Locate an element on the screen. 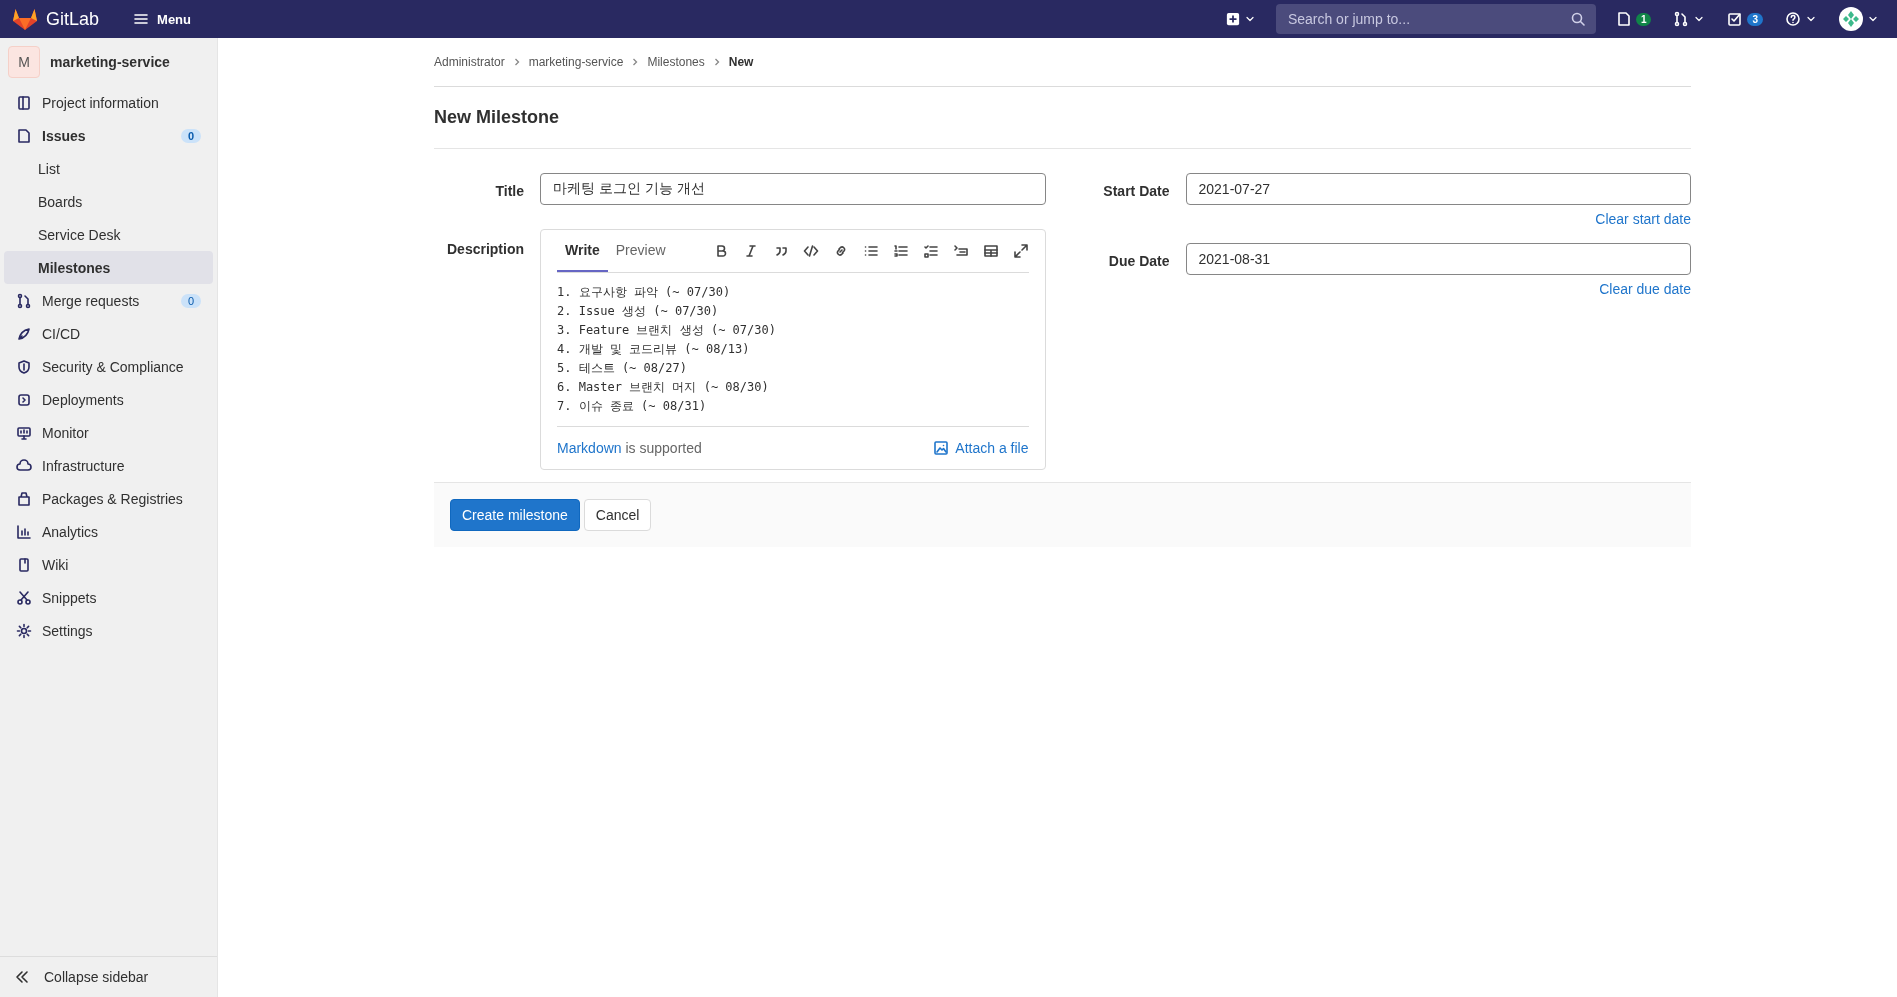 This screenshot has width=1897, height=997. cancel-button: Cancel is located at coordinates (617, 515).